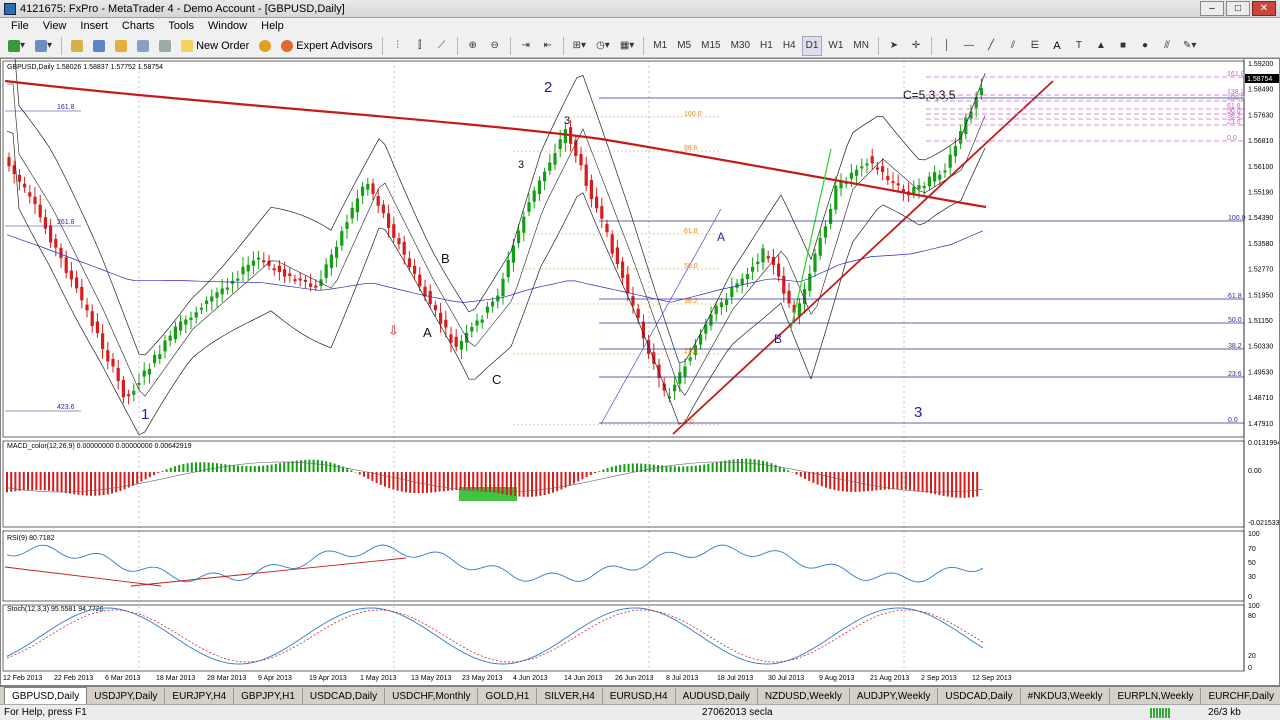 Image resolution: width=1280 pixels, height=720 pixels. Describe the element at coordinates (46, 695) in the screenshot. I see `chart-tab: GBPUSD,Daily` at that location.